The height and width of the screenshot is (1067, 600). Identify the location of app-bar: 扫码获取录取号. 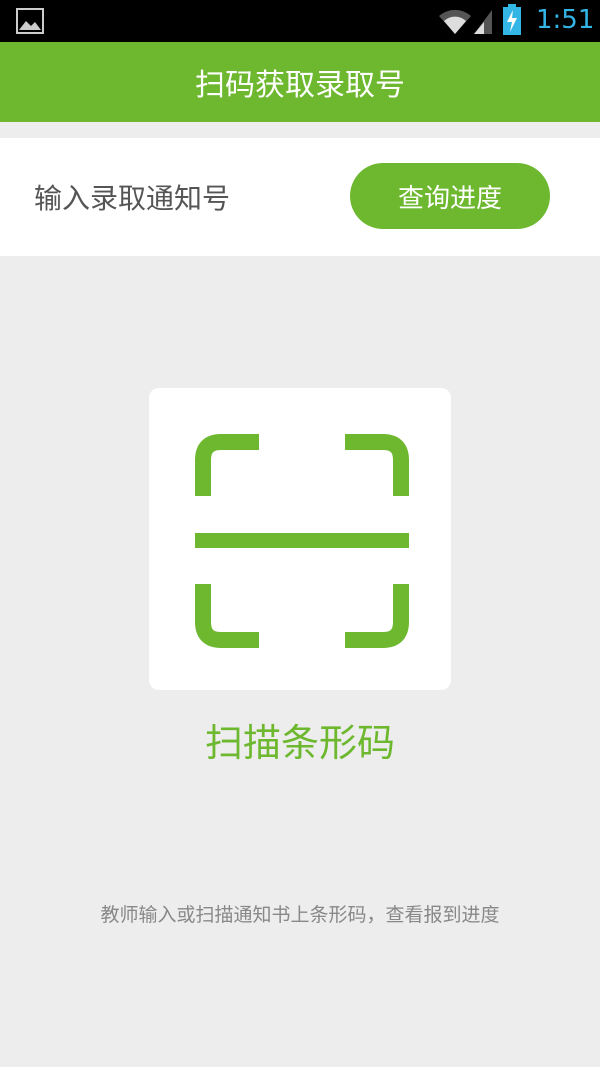
(300, 82).